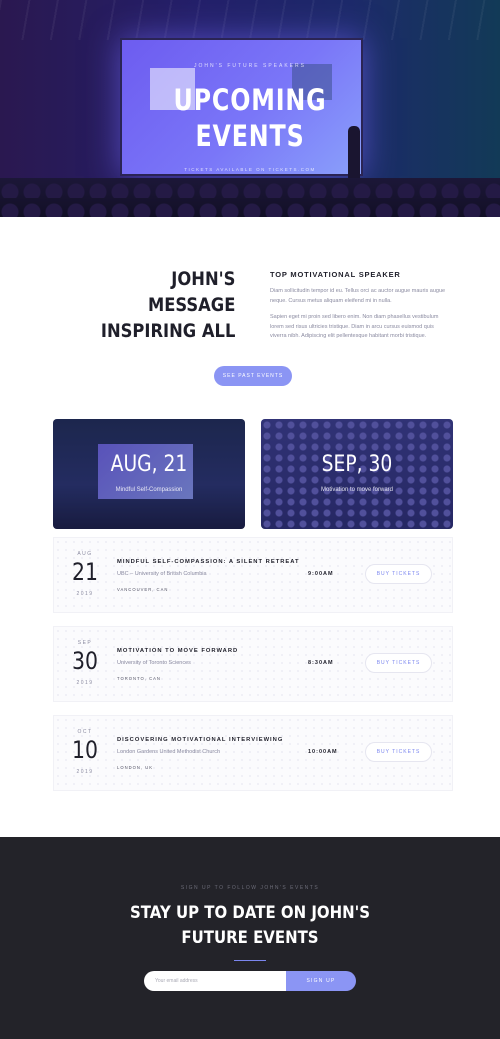 The image size is (500, 1039). What do you see at coordinates (154, 663) in the screenshot?
I see `event-venue: University of Toronto Sciences` at bounding box center [154, 663].